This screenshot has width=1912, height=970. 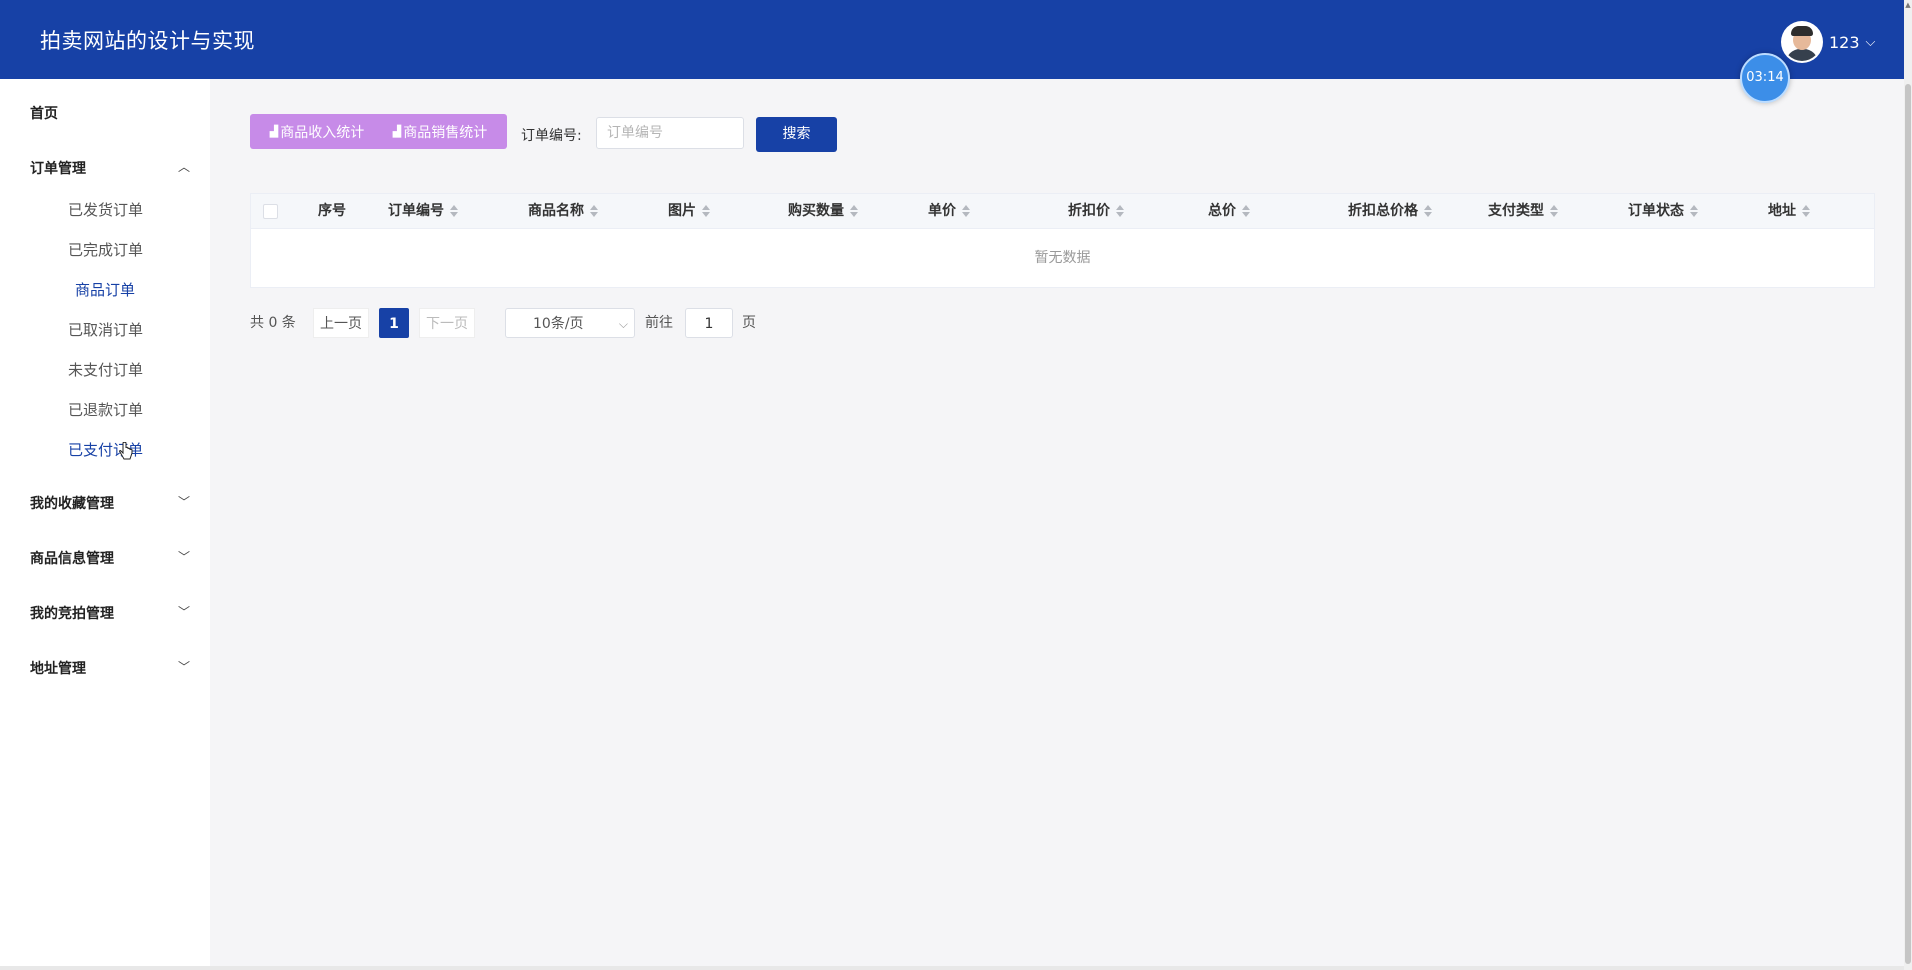 What do you see at coordinates (796, 134) in the screenshot?
I see `search-button: 搜索` at bounding box center [796, 134].